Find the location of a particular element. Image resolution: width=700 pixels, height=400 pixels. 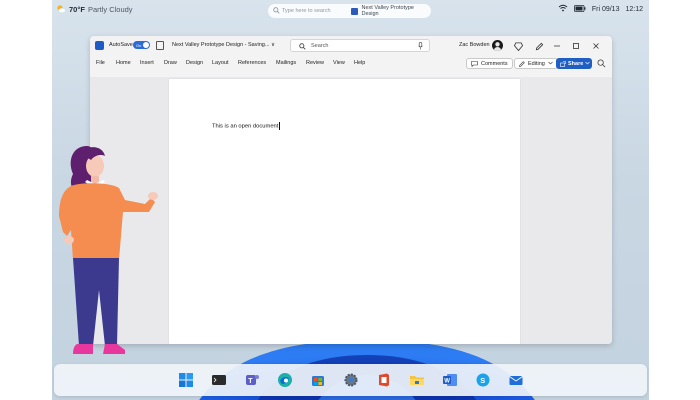

person-illustration is located at coordinates (108, 250).